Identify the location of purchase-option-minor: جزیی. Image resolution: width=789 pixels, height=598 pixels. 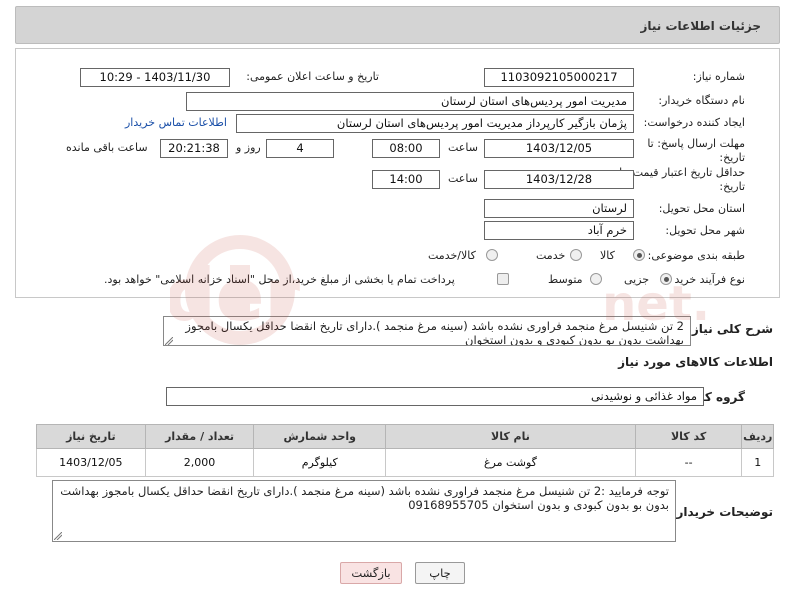
(637, 279).